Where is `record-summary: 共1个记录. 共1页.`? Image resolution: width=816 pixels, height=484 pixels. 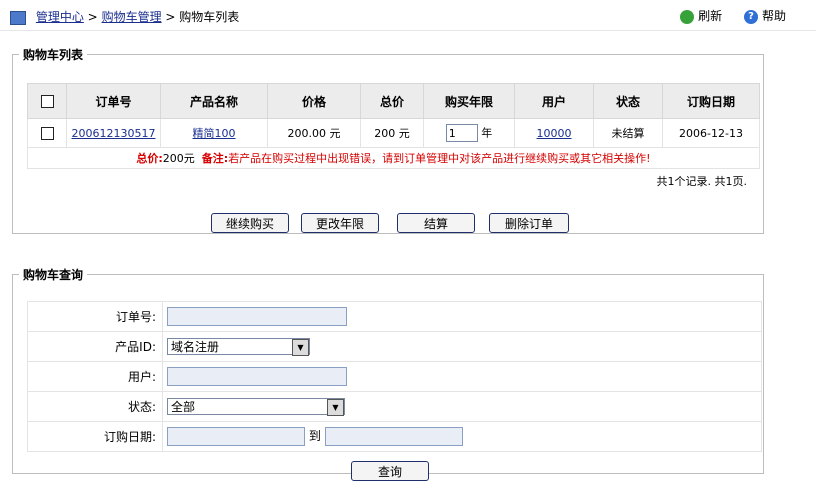 record-summary: 共1个记录. 共1页. is located at coordinates (702, 181).